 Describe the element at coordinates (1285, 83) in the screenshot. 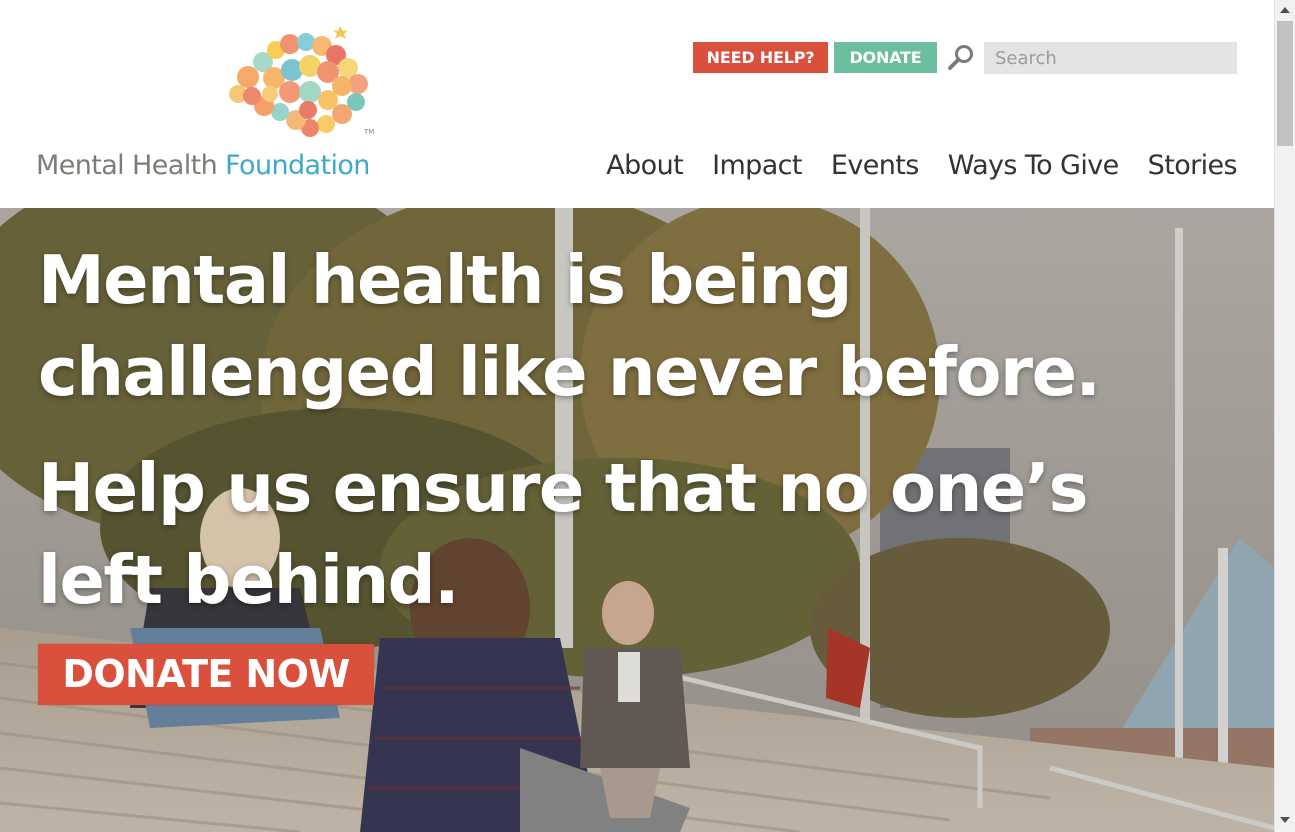

I see `scrollbar-thumb` at that location.